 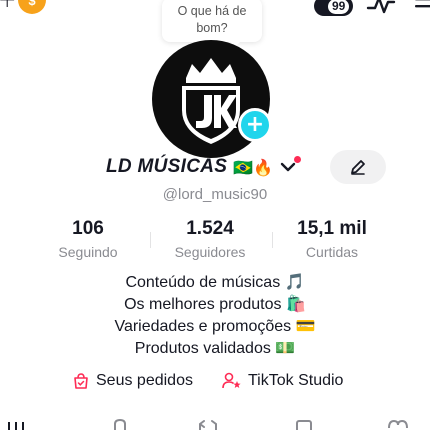 What do you see at coordinates (339, 7) in the screenshot?
I see `notification-count: 99` at bounding box center [339, 7].